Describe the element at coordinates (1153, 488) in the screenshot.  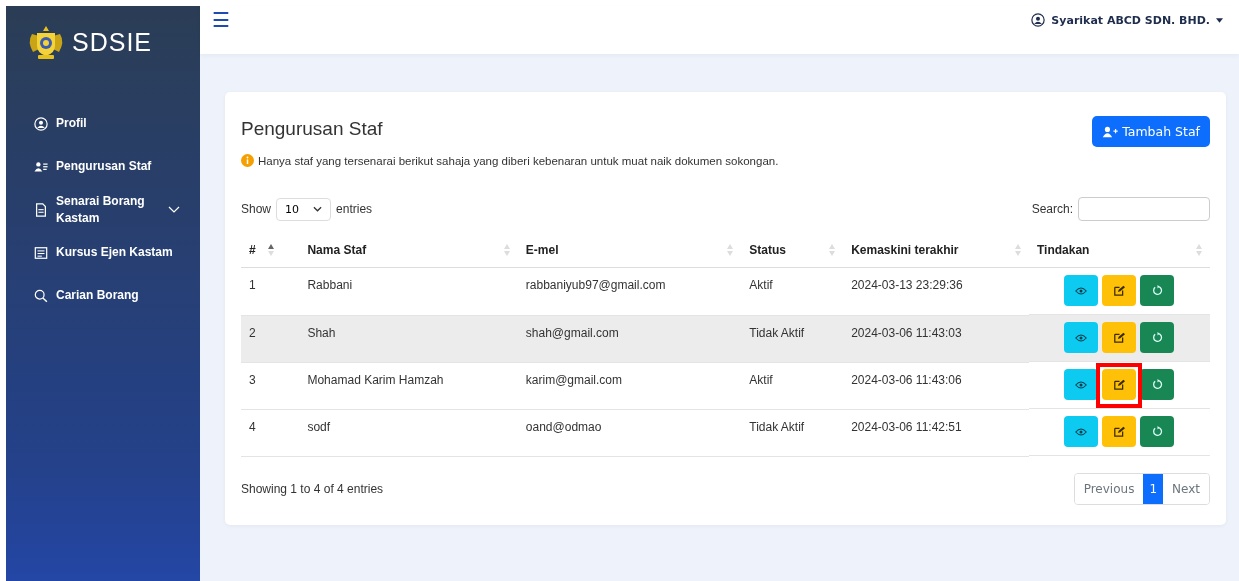
I see `pagination-button: 1` at that location.